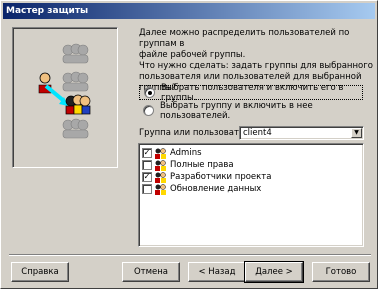 This screenshot has height=289, width=378. I want to click on list-item-full-rights: Полные права, so click(188, 165).